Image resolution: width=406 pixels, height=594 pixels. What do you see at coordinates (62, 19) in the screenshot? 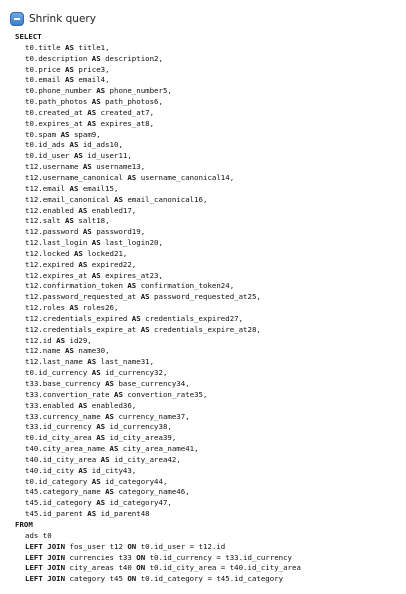
I see `shrink-query-label: Shrink query` at bounding box center [62, 19].